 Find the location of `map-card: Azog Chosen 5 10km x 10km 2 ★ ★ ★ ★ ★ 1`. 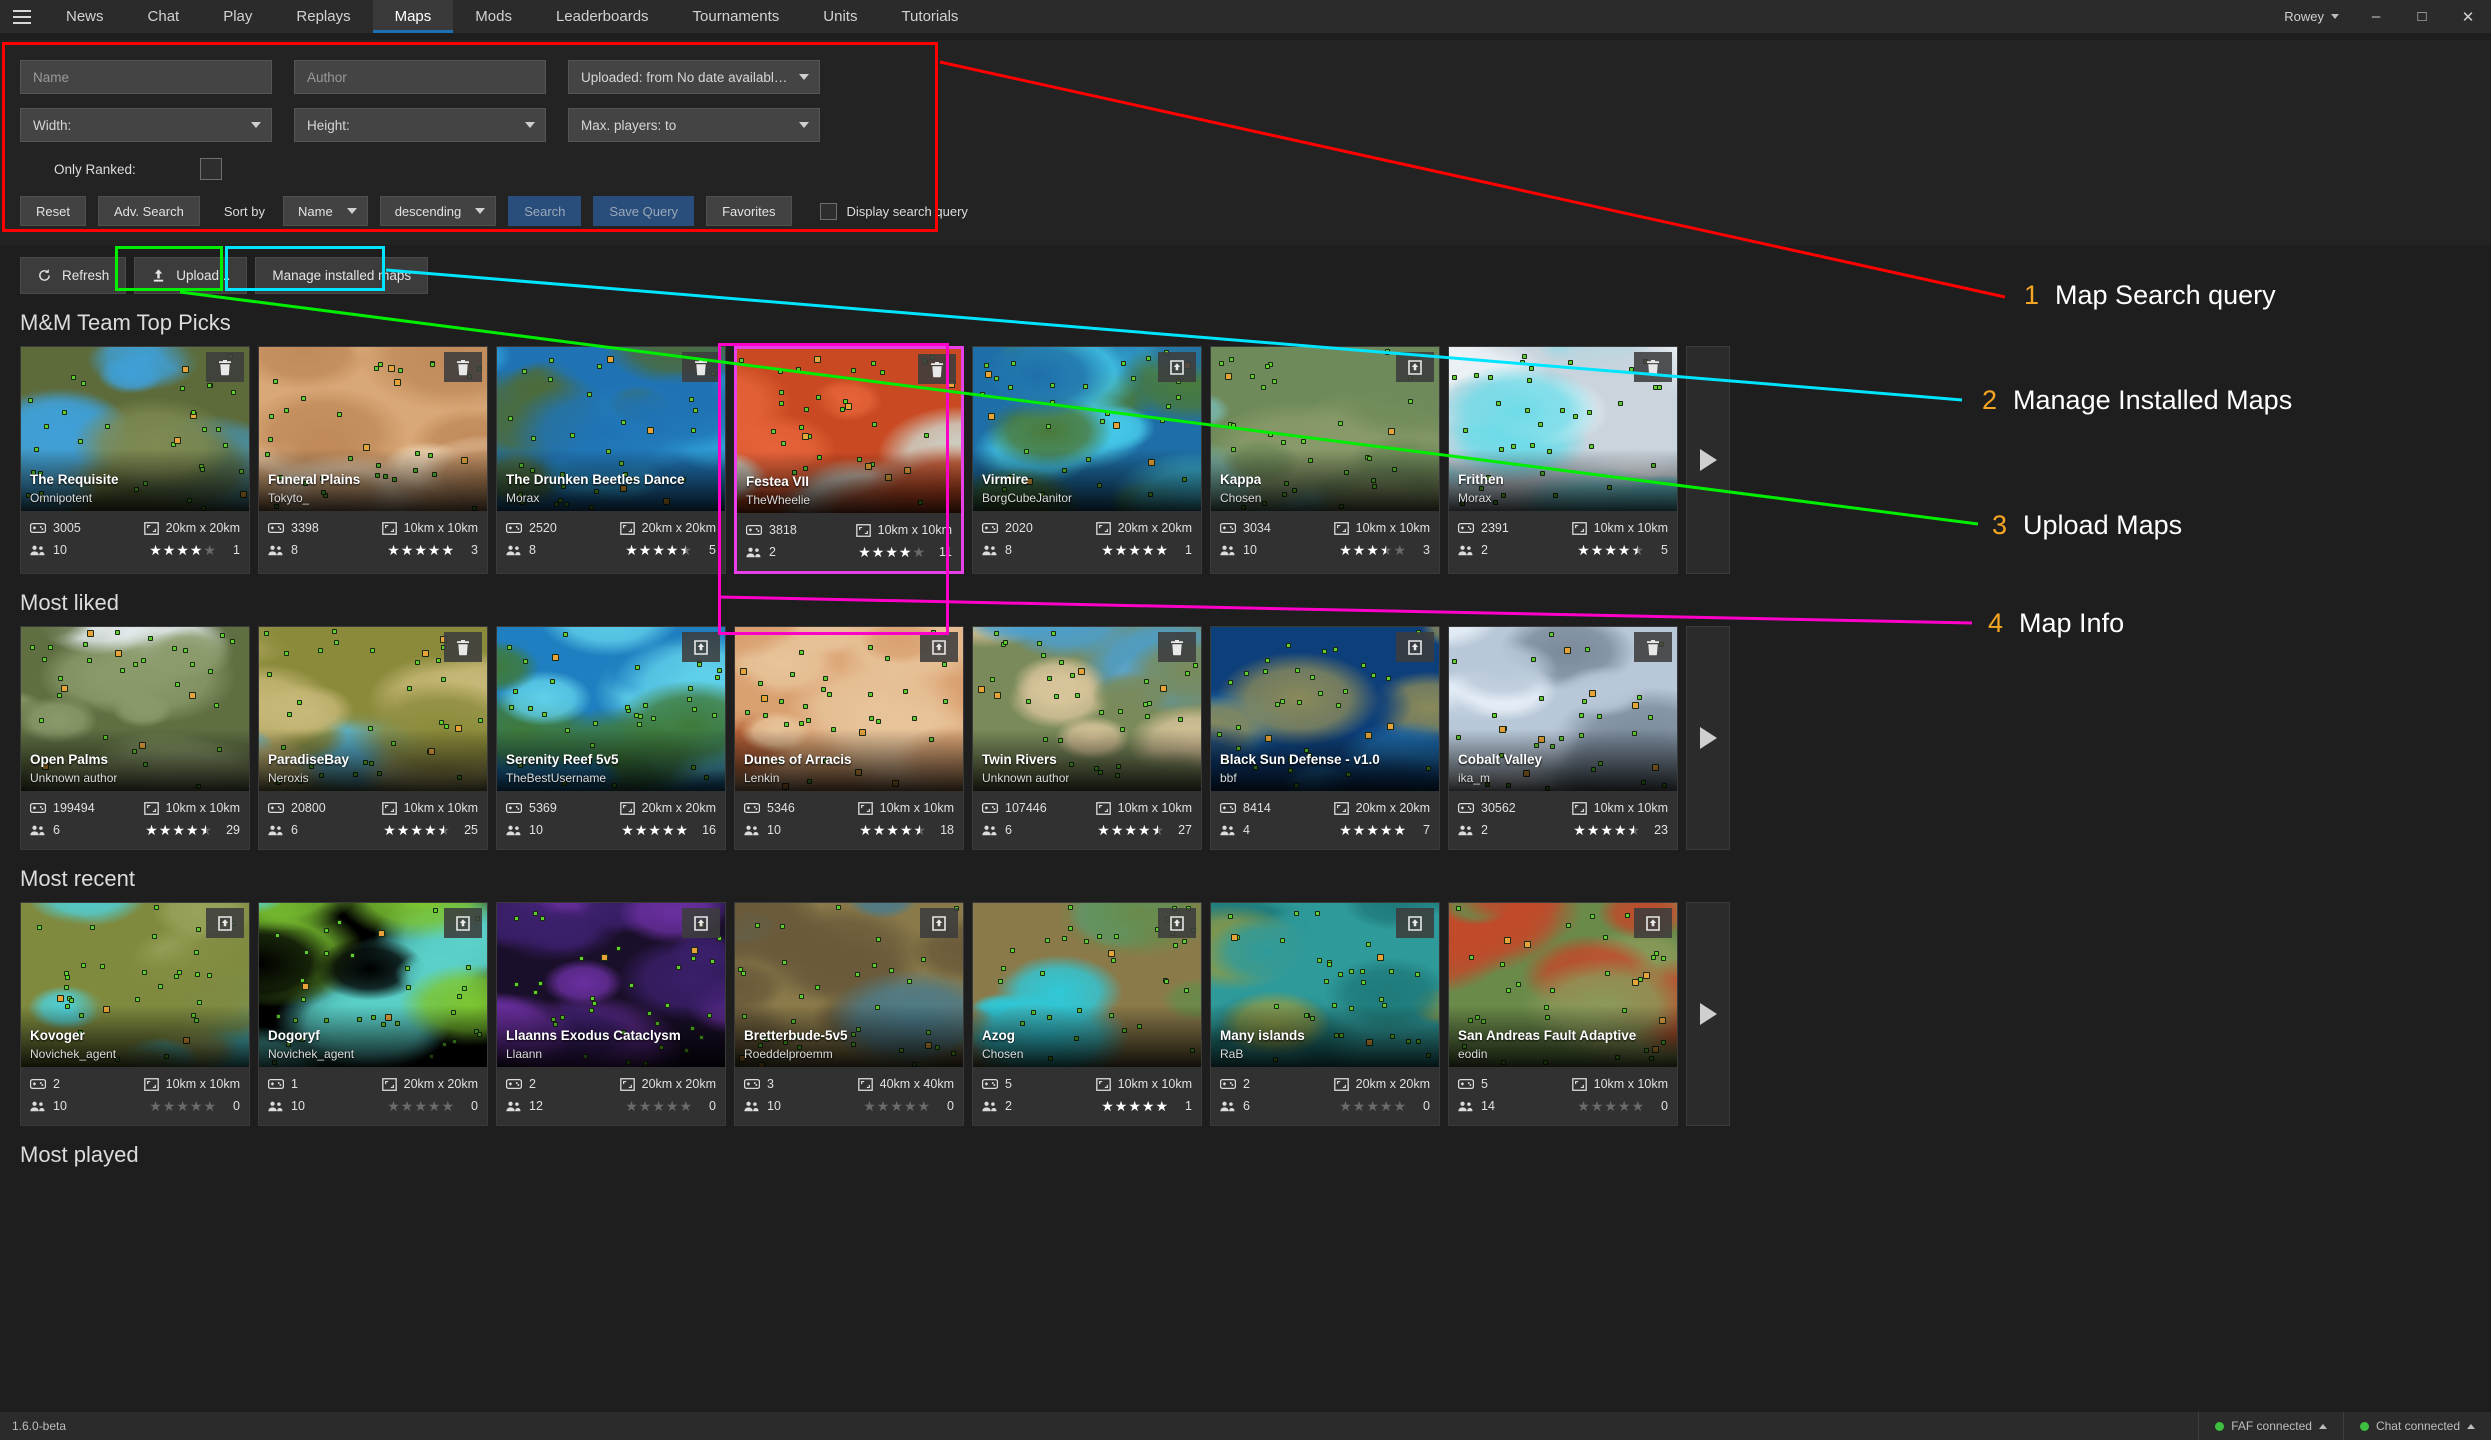

map-card: Azog Chosen 5 10km x 10km 2 ★ ★ ★ ★ ★ 1 is located at coordinates (1087, 1014).